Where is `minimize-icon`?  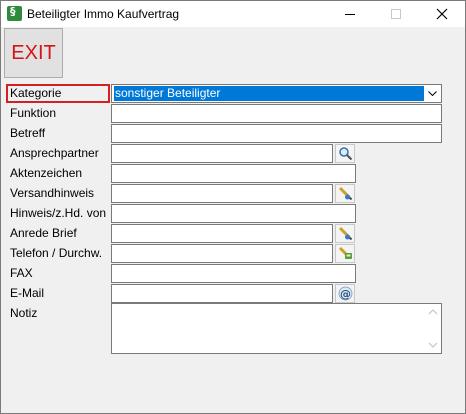 minimize-icon is located at coordinates (350, 14).